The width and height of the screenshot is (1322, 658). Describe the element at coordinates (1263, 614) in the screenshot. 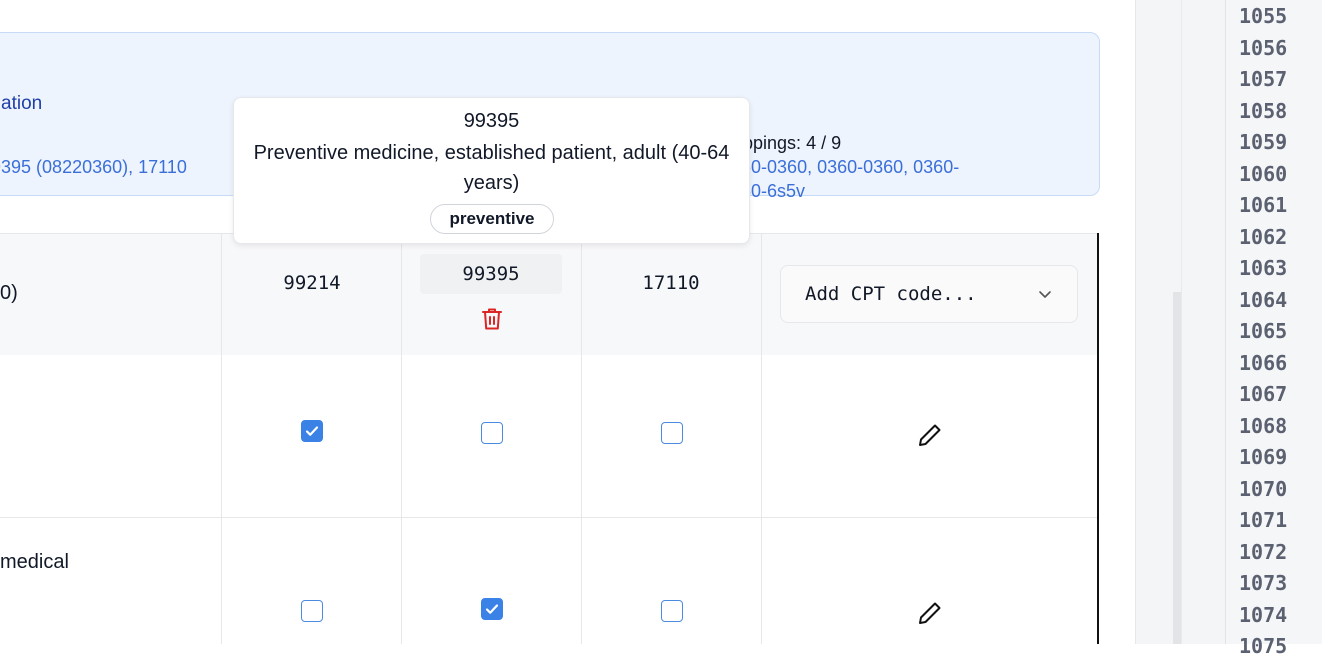

I see `line-number: 1074` at that location.